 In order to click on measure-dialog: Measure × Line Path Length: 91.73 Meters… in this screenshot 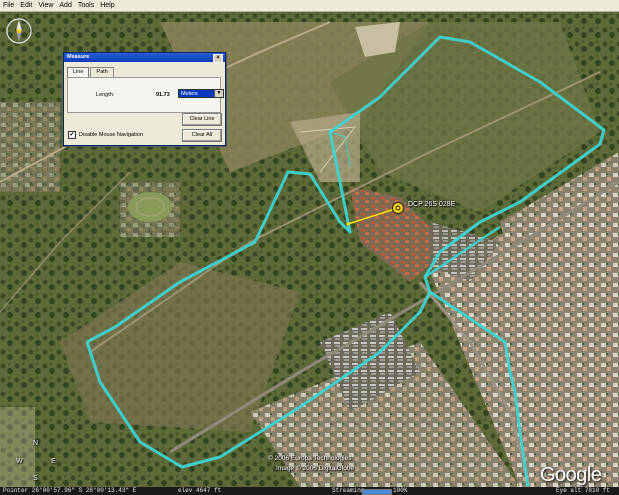, I will do `click(144, 99)`.